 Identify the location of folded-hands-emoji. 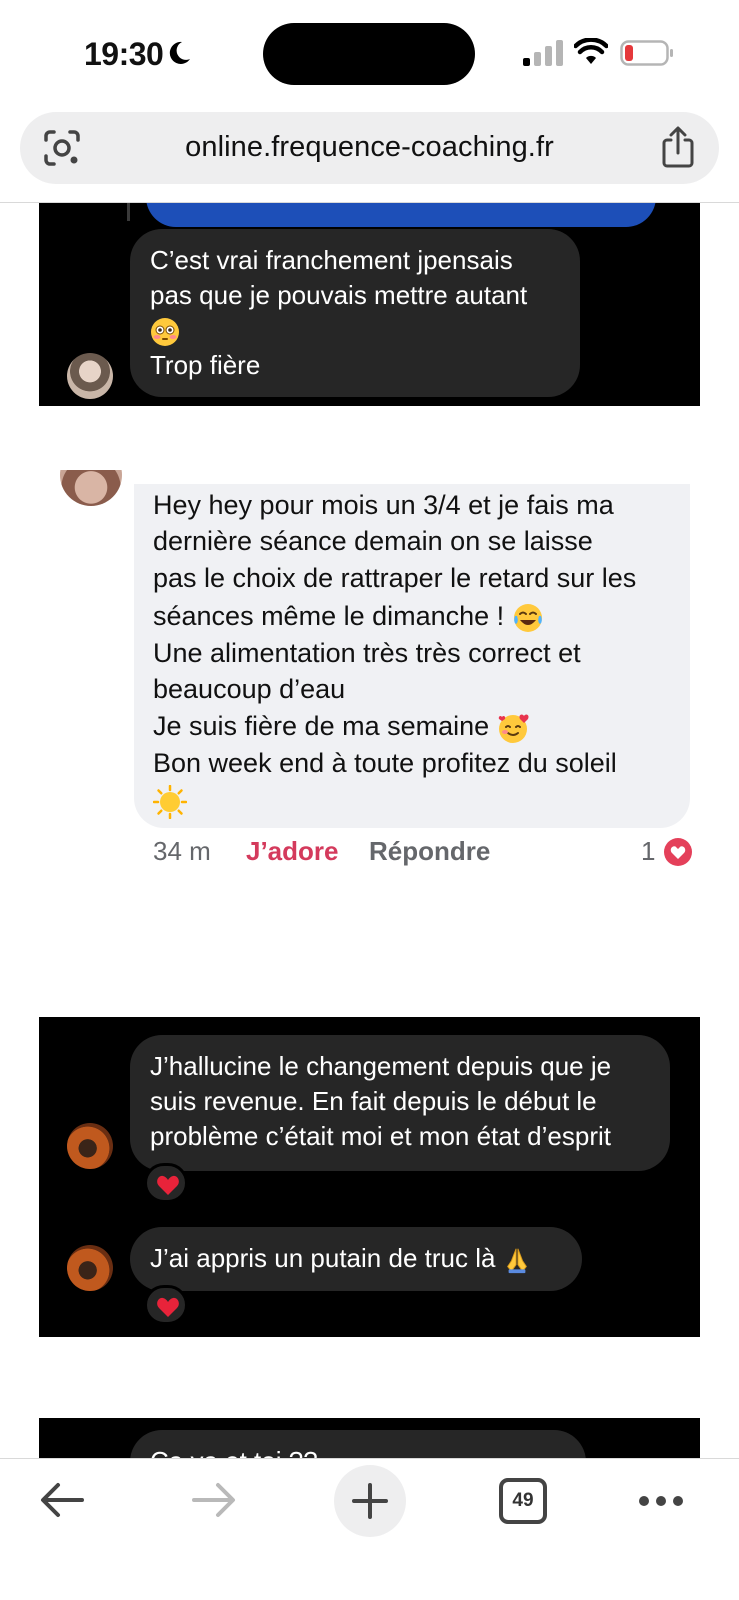
(516, 1261).